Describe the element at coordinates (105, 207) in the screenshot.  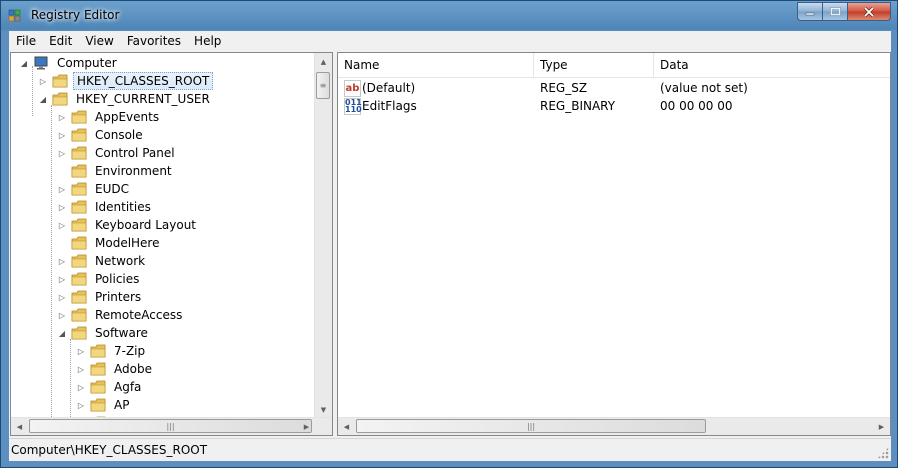
I see `tree-node: ▷ Identities` at that location.